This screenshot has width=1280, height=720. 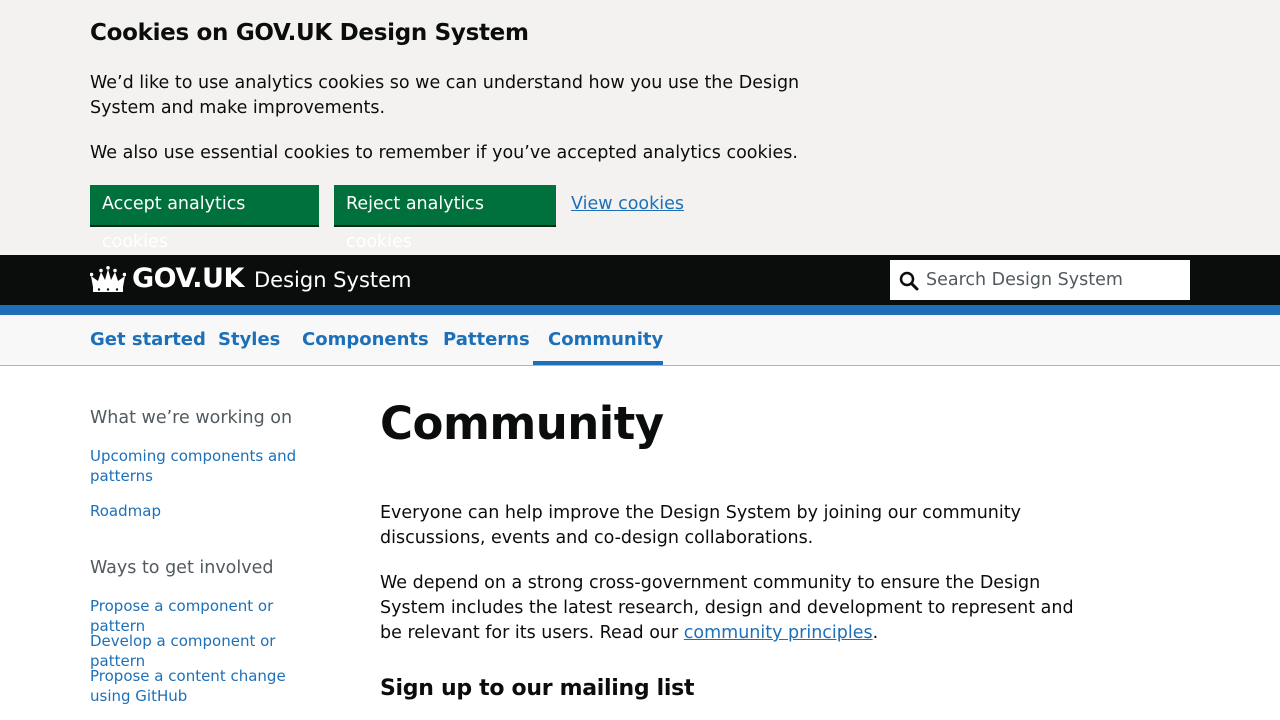 What do you see at coordinates (205, 686) in the screenshot?
I see `sidebar-link-content-change: Propose a content change using GitHub` at bounding box center [205, 686].